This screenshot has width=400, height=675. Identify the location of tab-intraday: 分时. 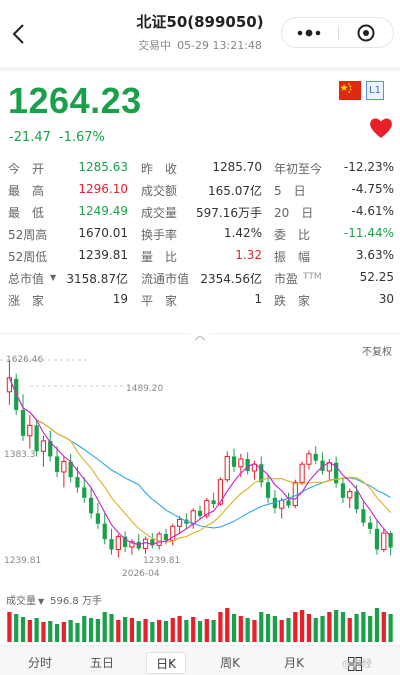
(40, 663).